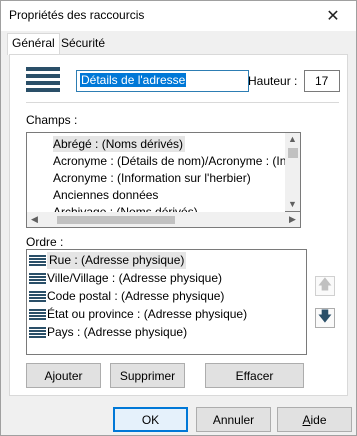 This screenshot has width=357, height=436. I want to click on list-item: Ville/Village : (Adresse physique), so click(125, 278).